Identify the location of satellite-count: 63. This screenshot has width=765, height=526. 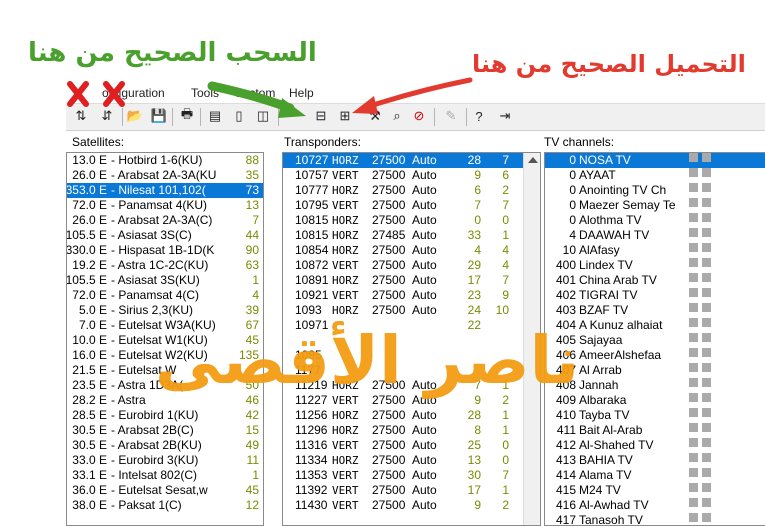
(252, 265).